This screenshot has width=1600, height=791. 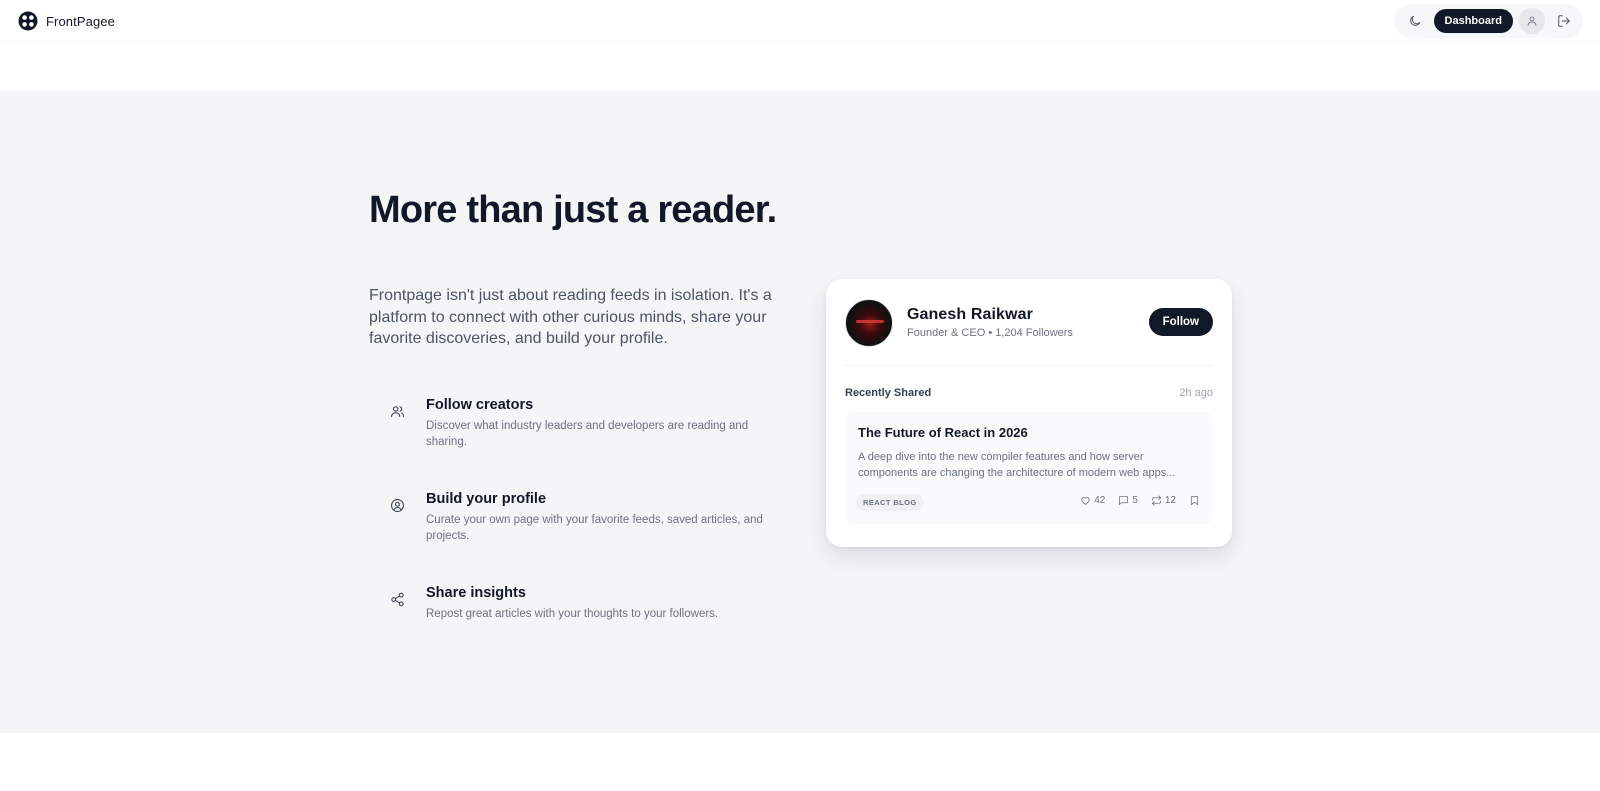 What do you see at coordinates (970, 315) in the screenshot?
I see `profile-name: Ganesh Raikwar` at bounding box center [970, 315].